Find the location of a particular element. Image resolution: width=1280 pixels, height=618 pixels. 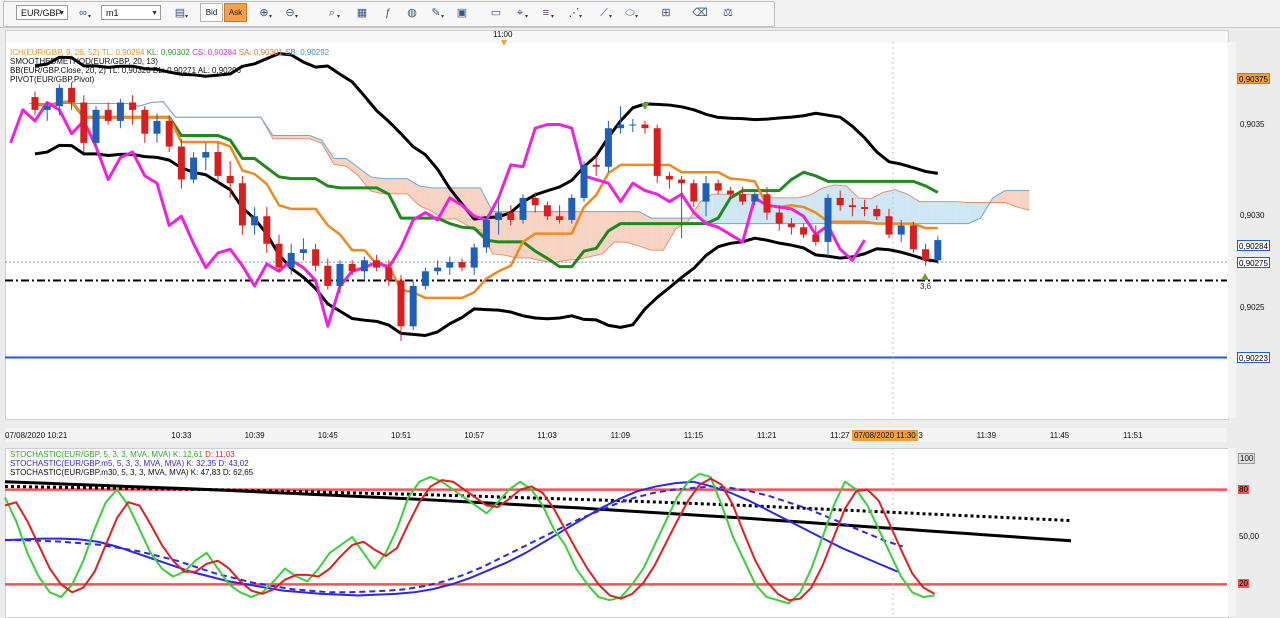

stoch-m1-k: K: 12,61 is located at coordinates (188, 454).